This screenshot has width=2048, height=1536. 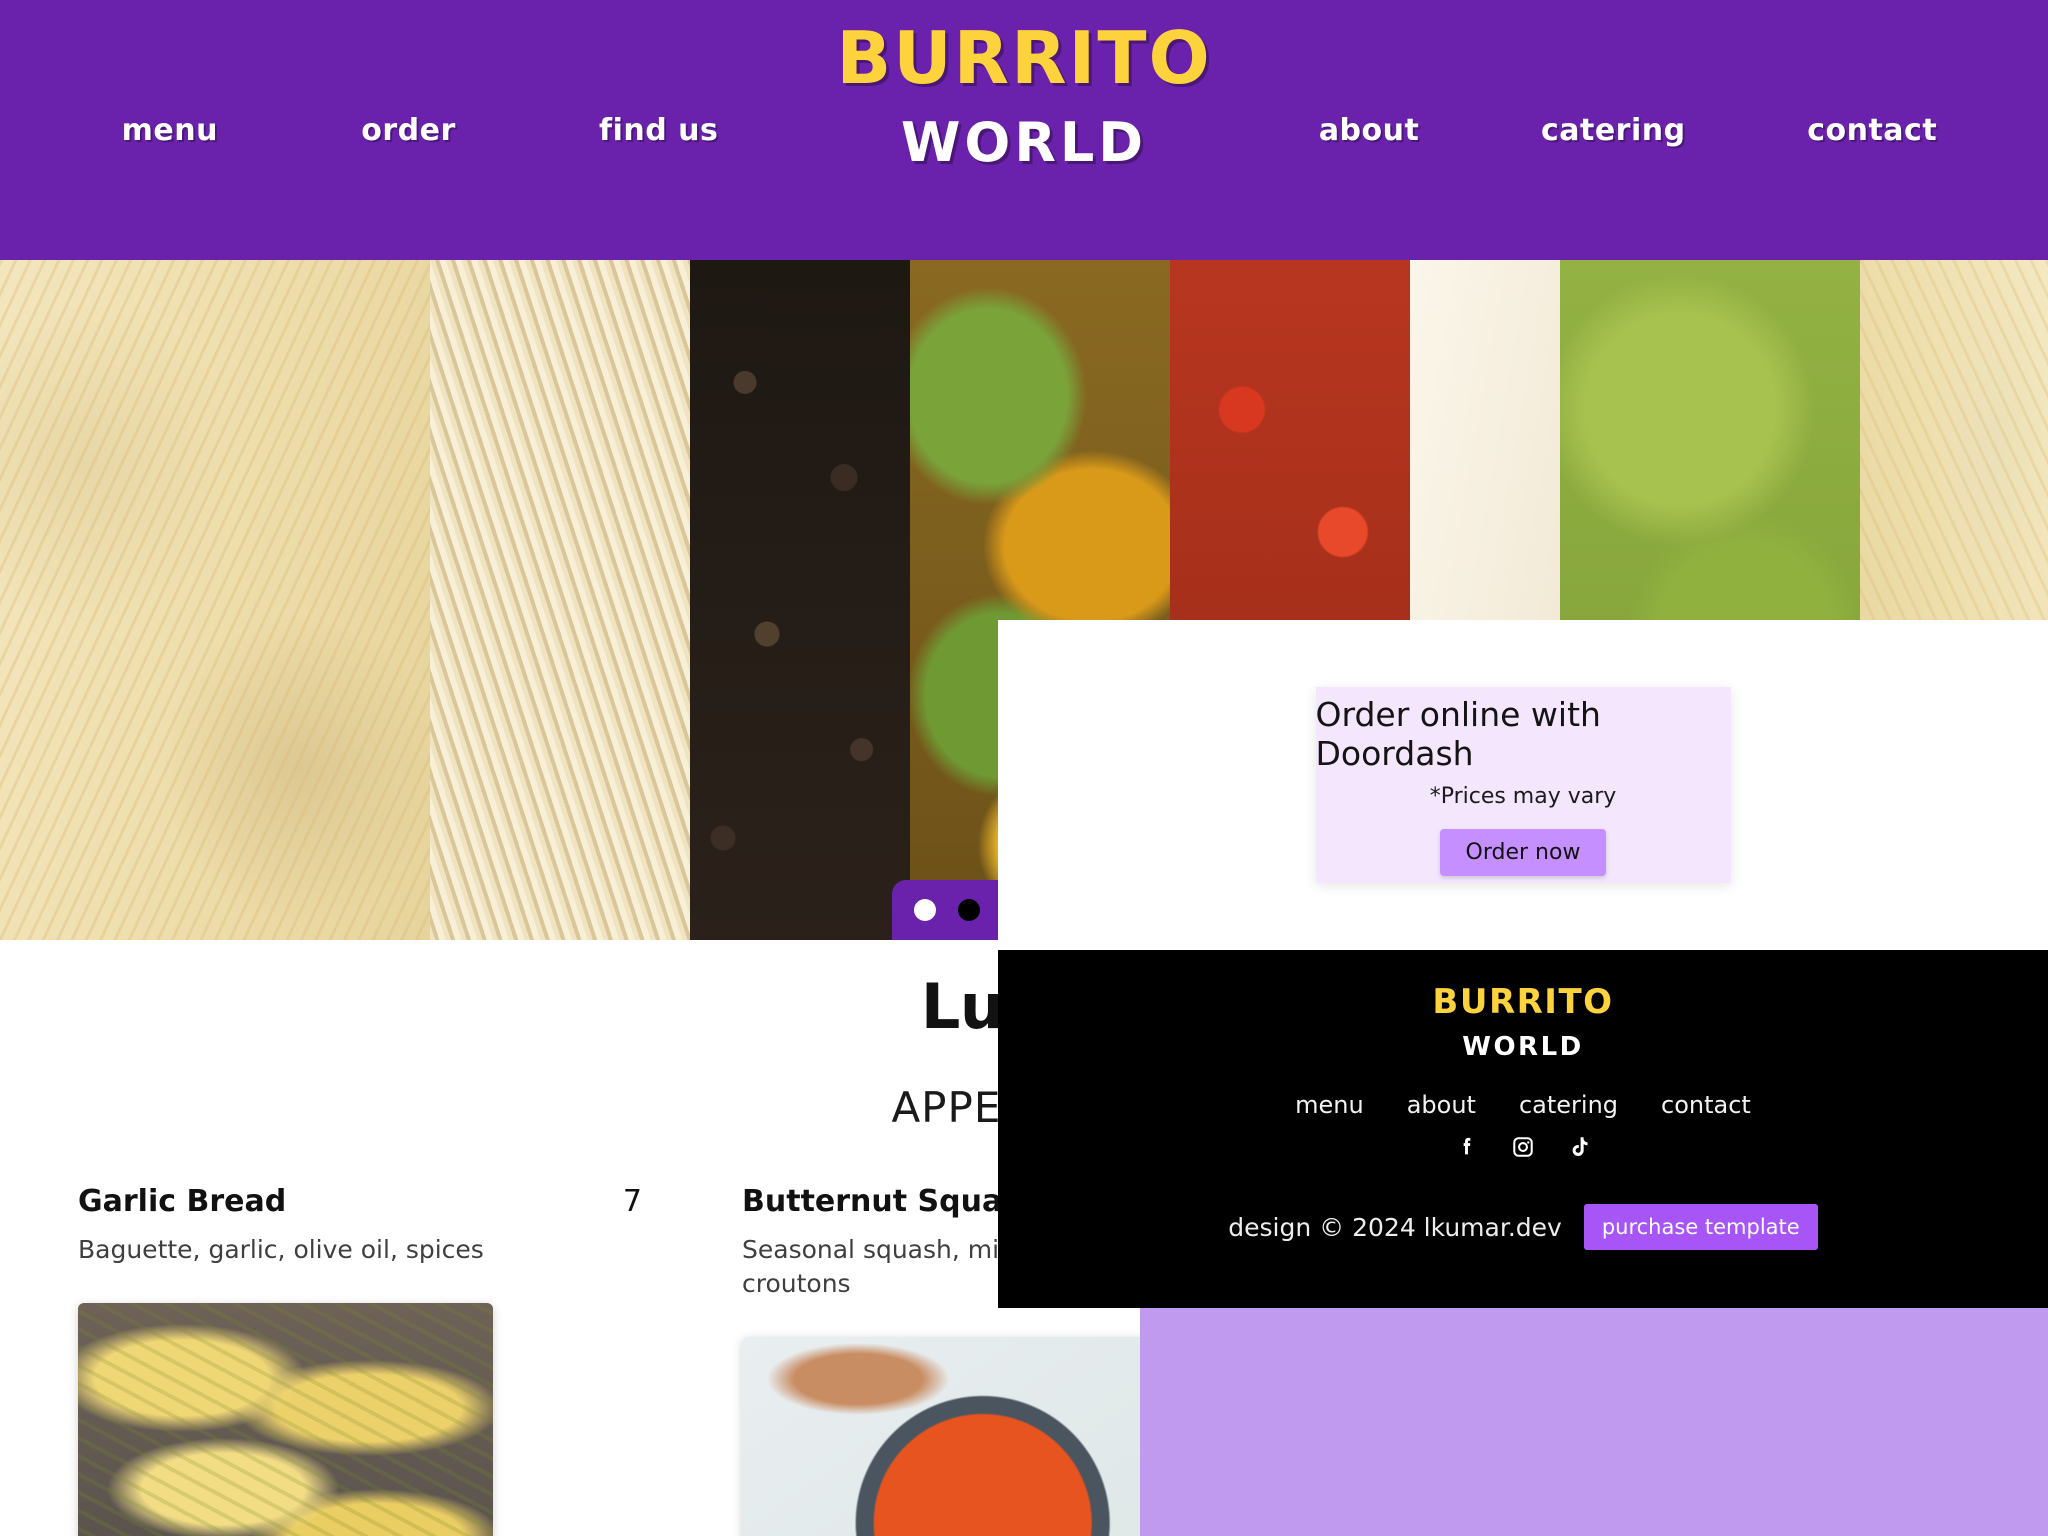 What do you see at coordinates (408, 130) in the screenshot?
I see `nav-item-order: order` at bounding box center [408, 130].